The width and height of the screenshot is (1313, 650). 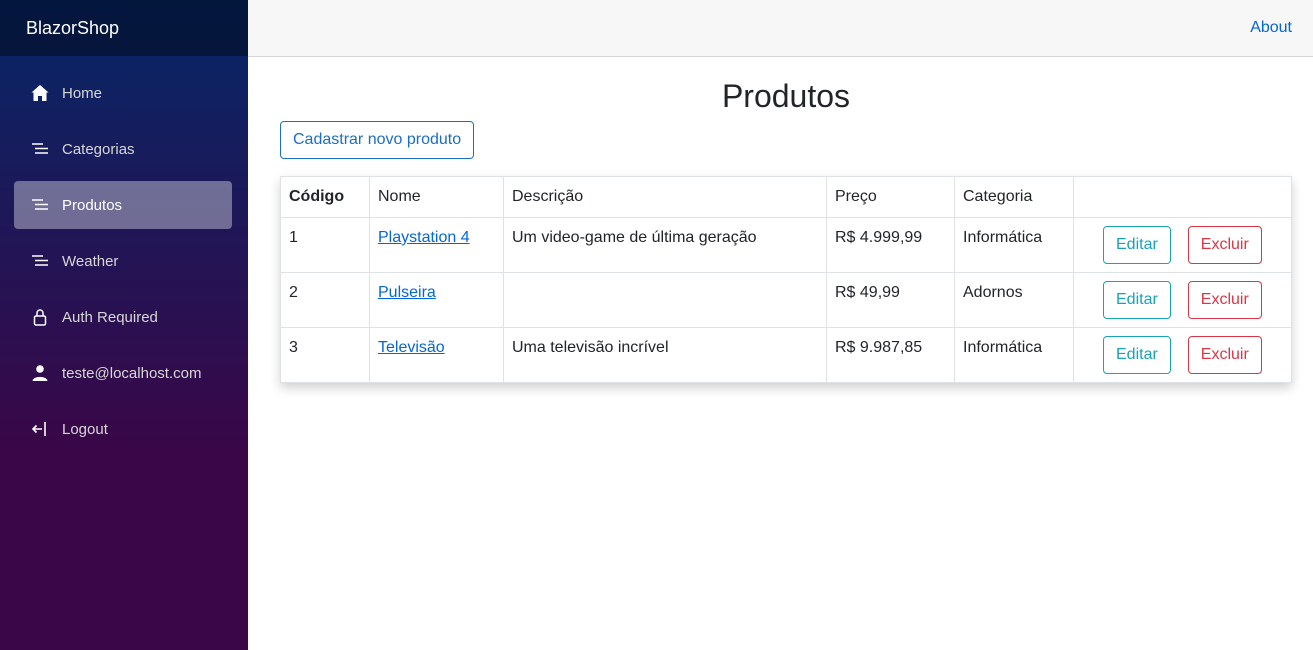 I want to click on cell-descricao, so click(x=665, y=300).